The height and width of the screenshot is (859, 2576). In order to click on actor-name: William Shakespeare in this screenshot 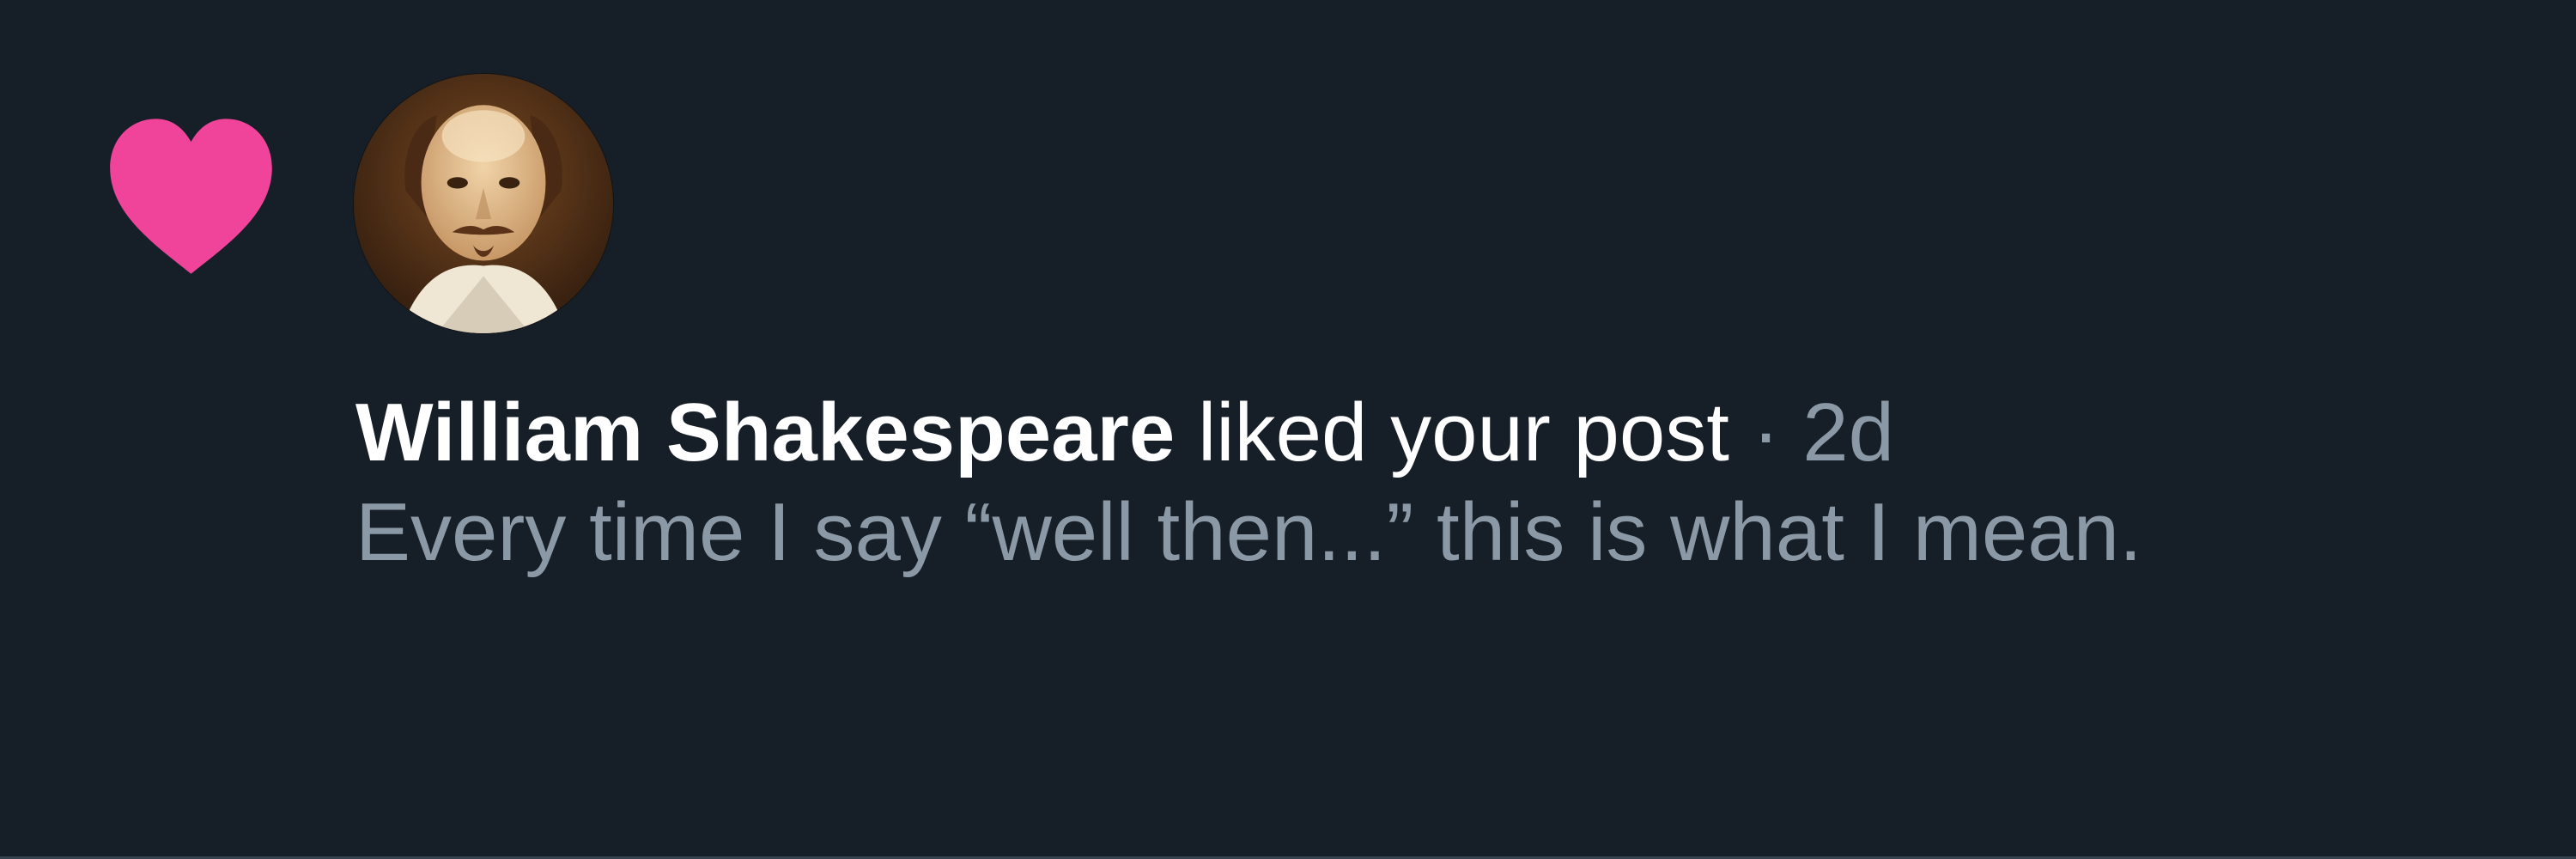, I will do `click(765, 432)`.